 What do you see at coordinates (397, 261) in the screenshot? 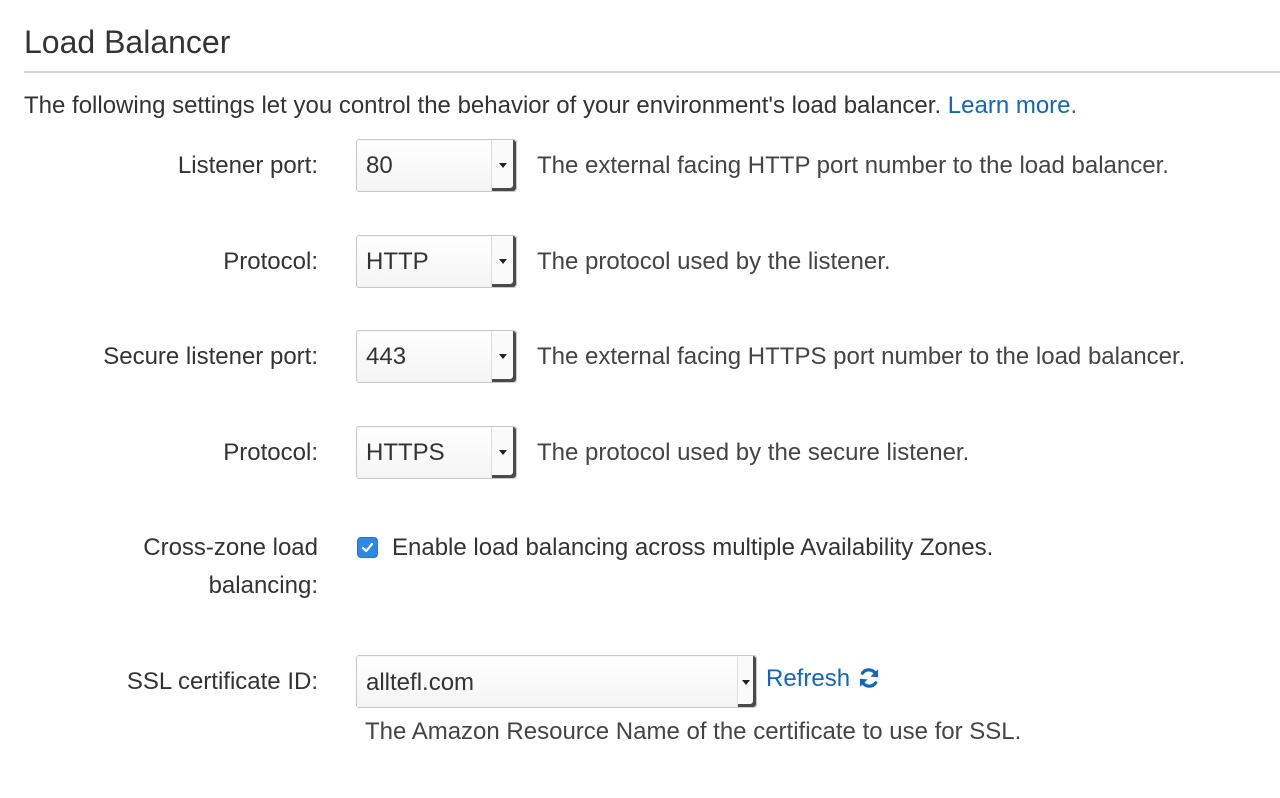
I see `protocol-value: HTTP` at bounding box center [397, 261].